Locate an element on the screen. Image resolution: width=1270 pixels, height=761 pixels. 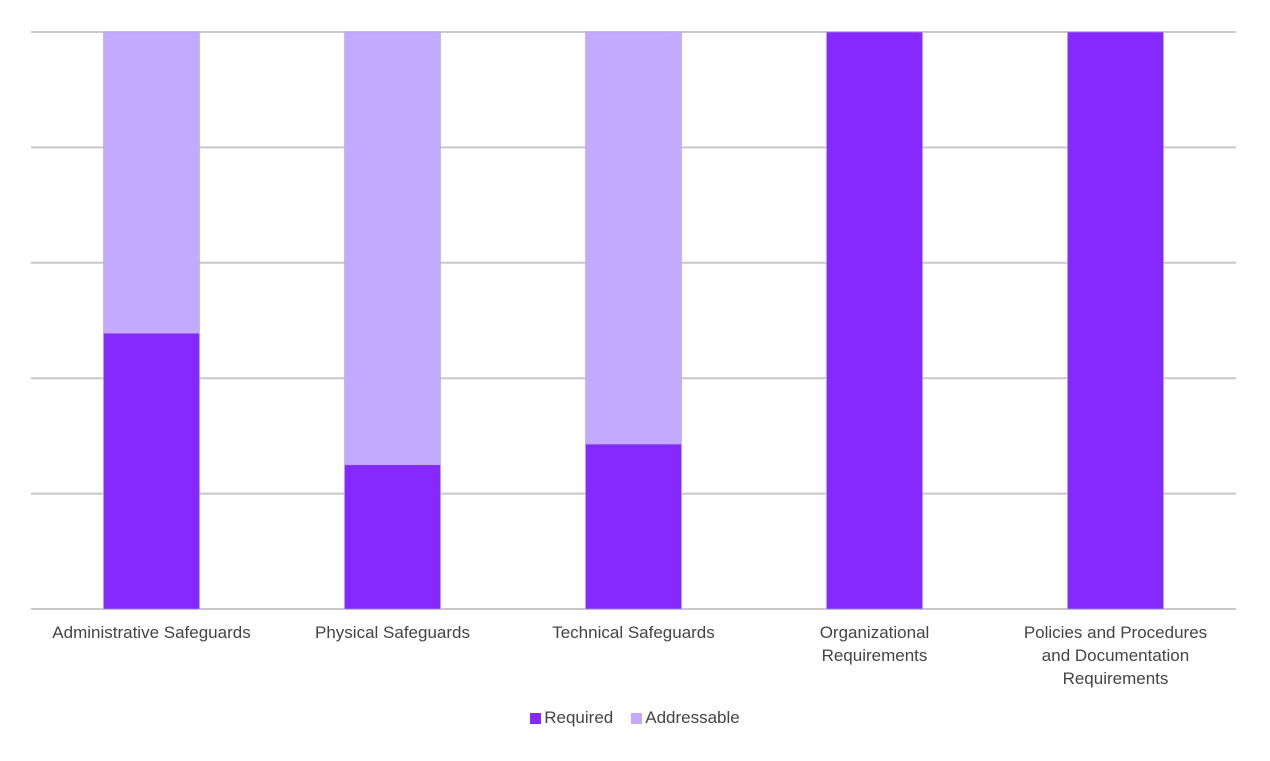
legend-item-addressable: Addressable is located at coordinates (685, 718).